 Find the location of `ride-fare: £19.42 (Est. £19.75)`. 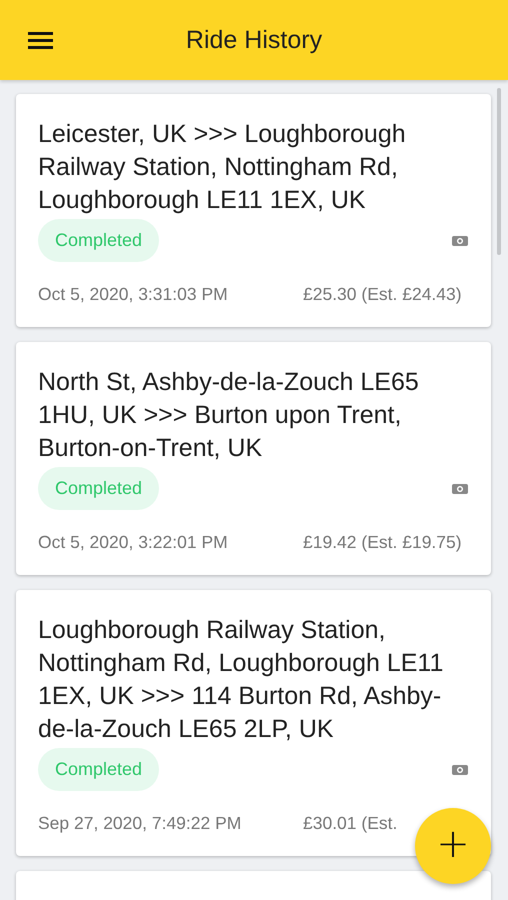

ride-fare: £19.42 (Est. £19.75) is located at coordinates (383, 542).